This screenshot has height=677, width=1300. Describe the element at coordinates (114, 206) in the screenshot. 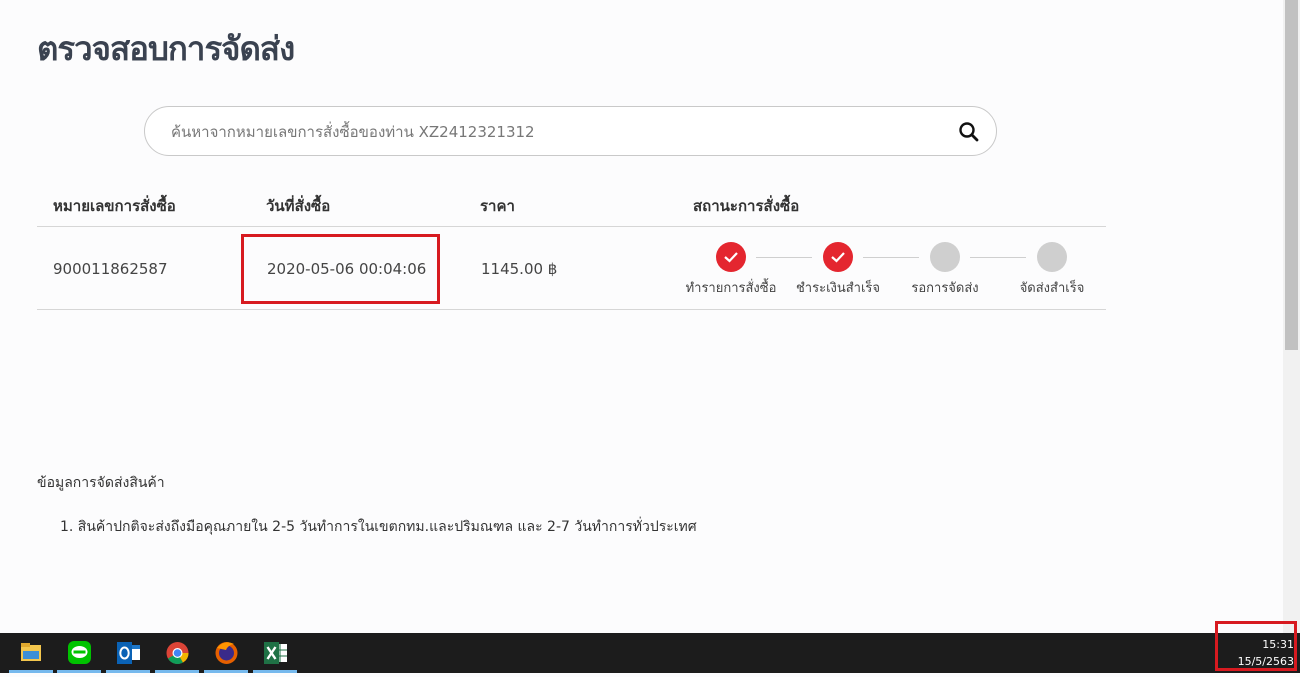

I see `header-order-number: หมายเลขการสั่งซื้อ` at that location.